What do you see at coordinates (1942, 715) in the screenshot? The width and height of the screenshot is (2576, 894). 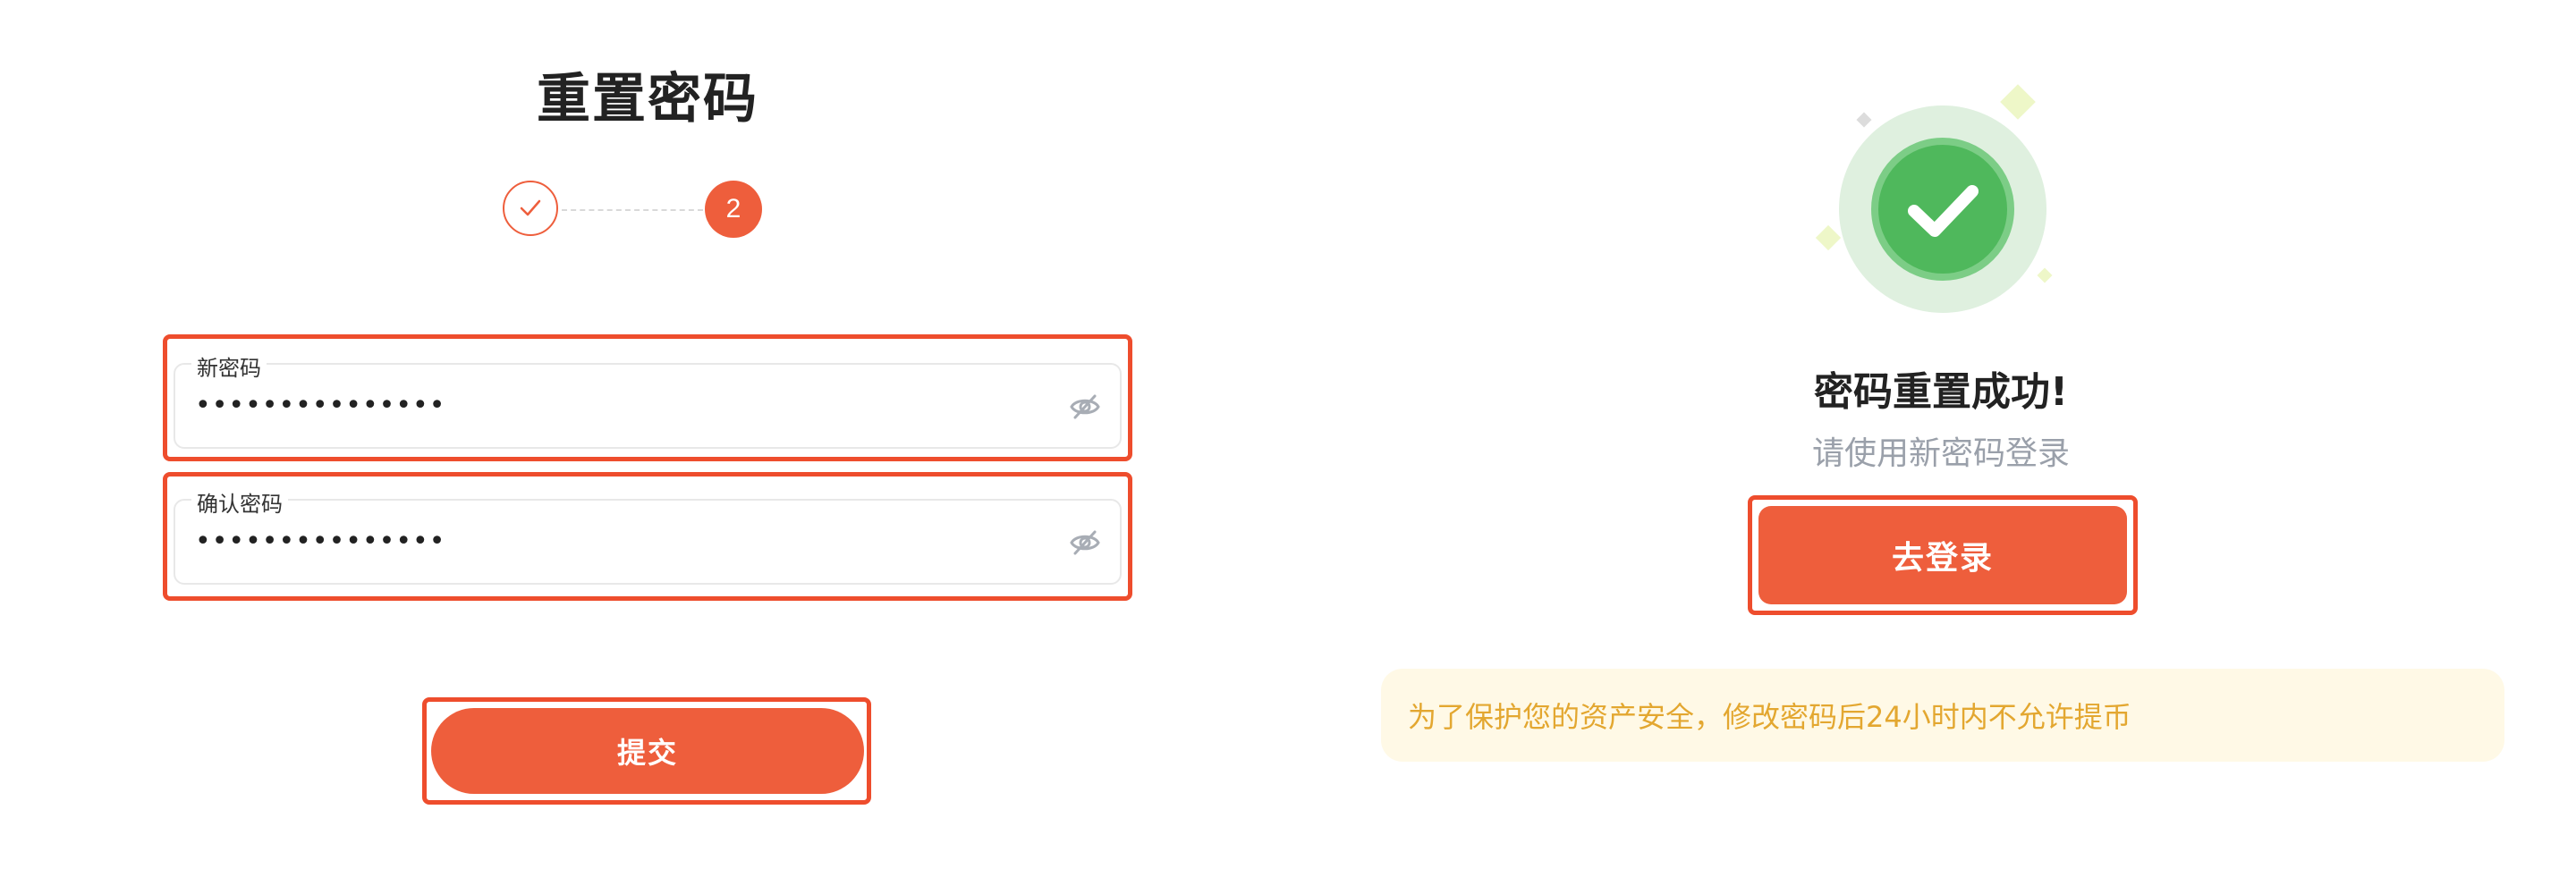 I see `security-notice: 为了保护您的资产安全，修改密码后24小时内不允许提币` at bounding box center [1942, 715].